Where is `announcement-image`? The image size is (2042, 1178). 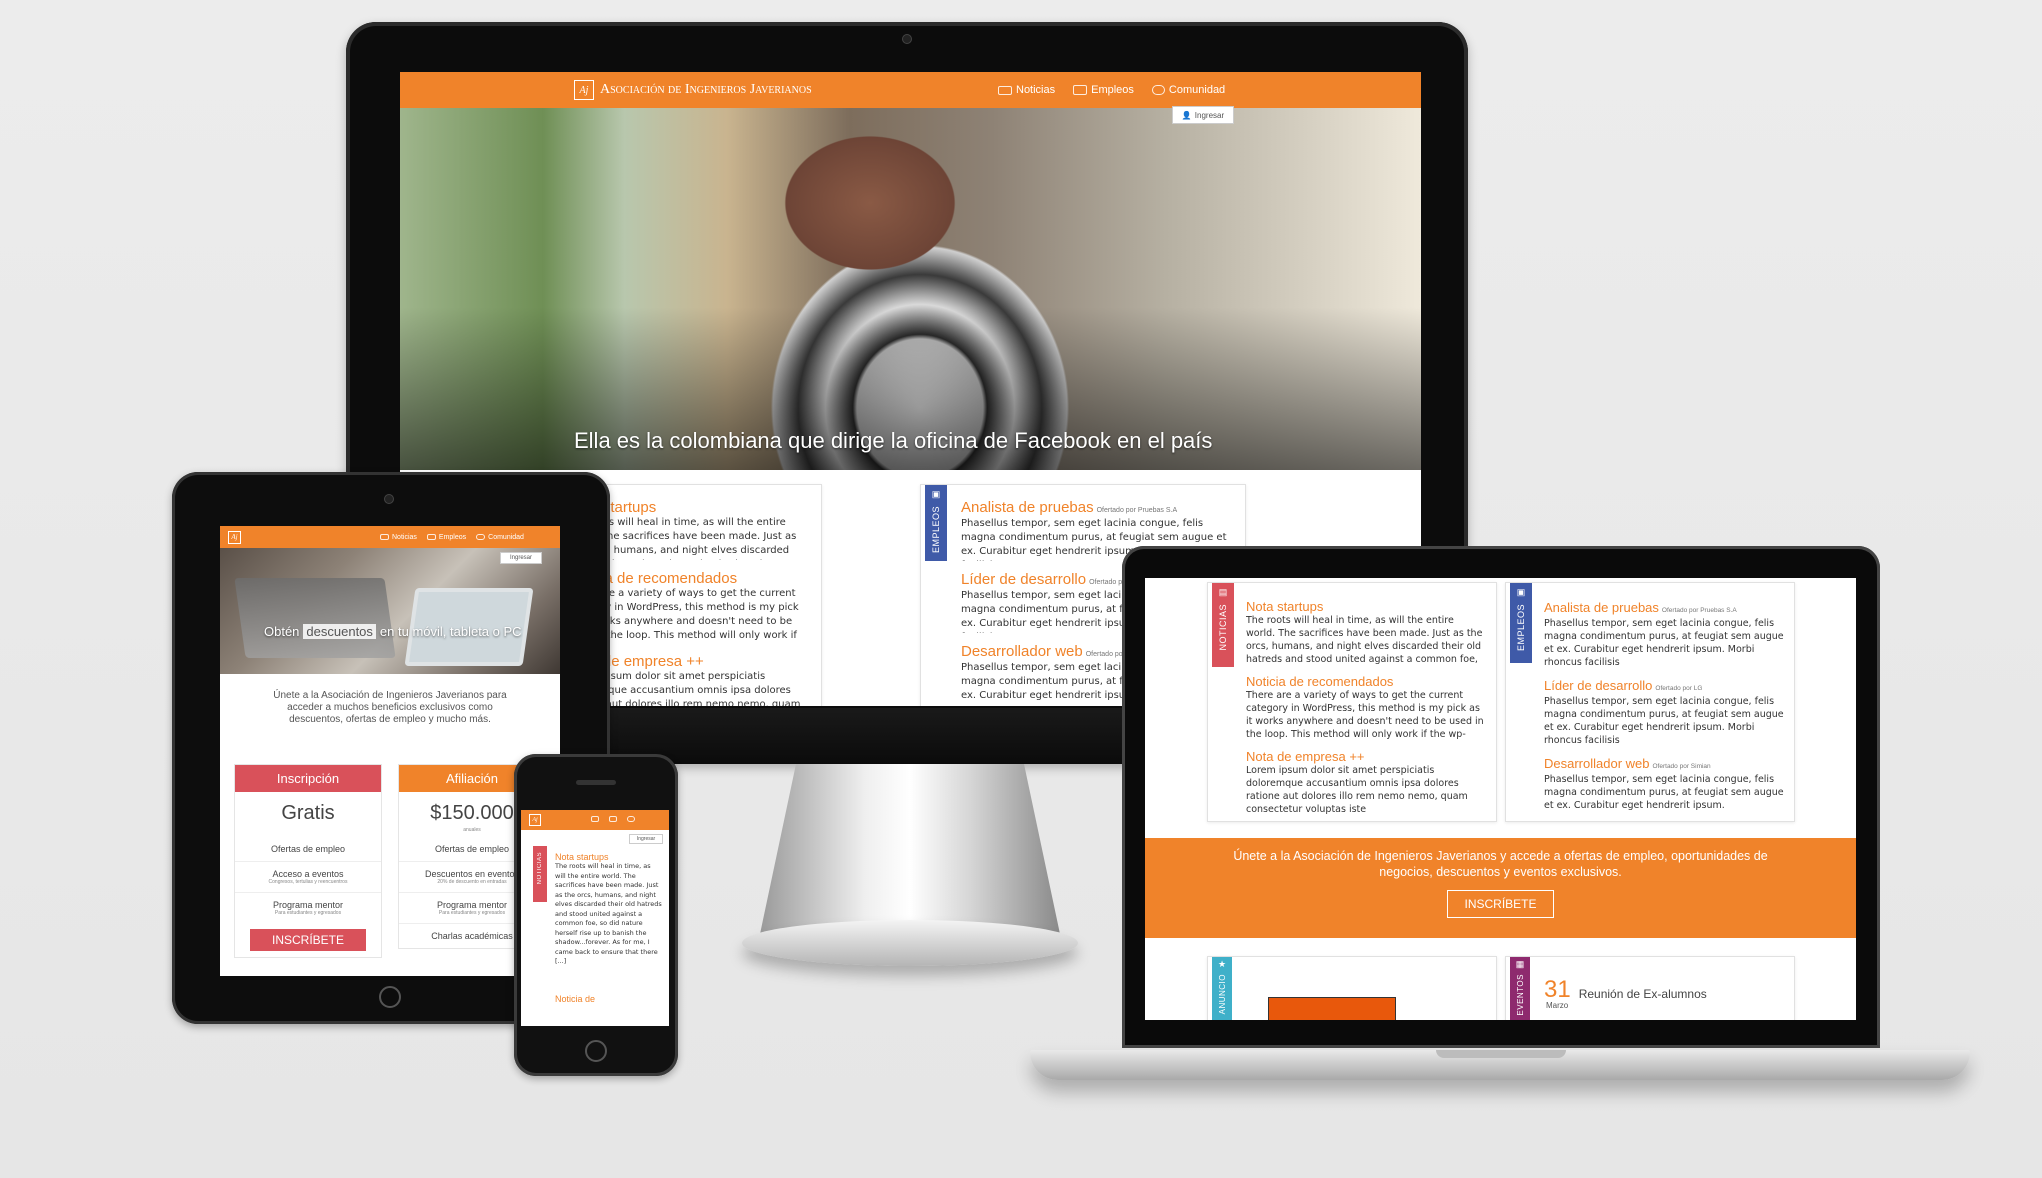 announcement-image is located at coordinates (1332, 1008).